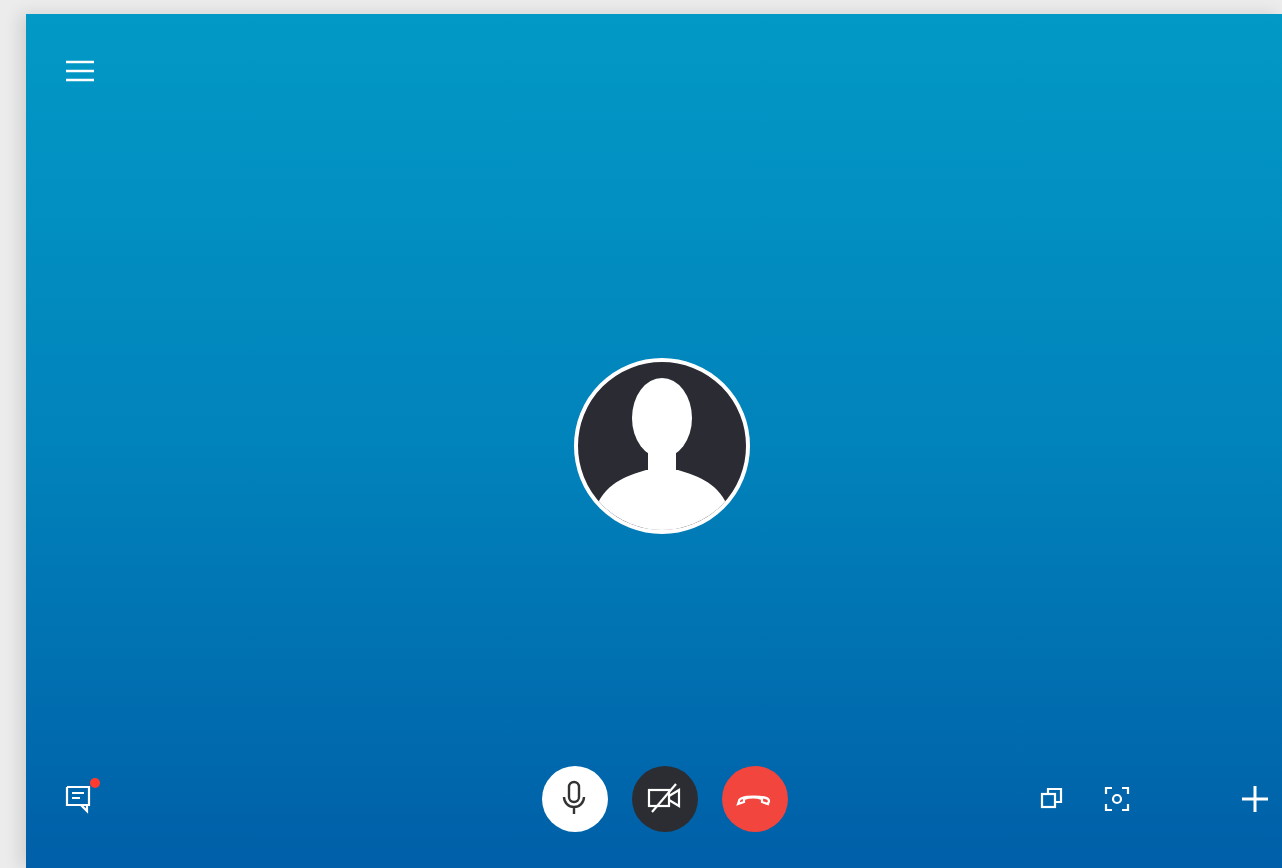  I want to click on microphone-button, so click(574, 798).